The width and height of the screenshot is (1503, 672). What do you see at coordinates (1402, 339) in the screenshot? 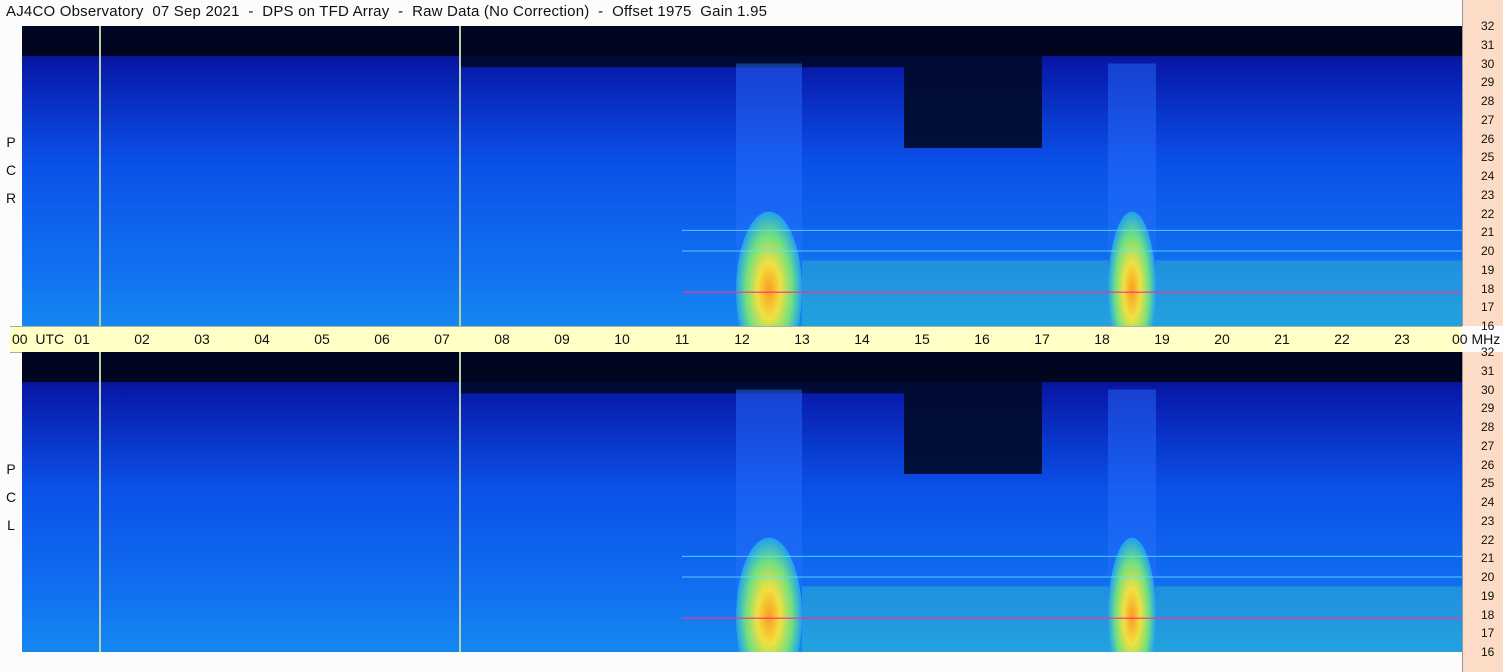
I see `utc-tick-label: 23` at bounding box center [1402, 339].